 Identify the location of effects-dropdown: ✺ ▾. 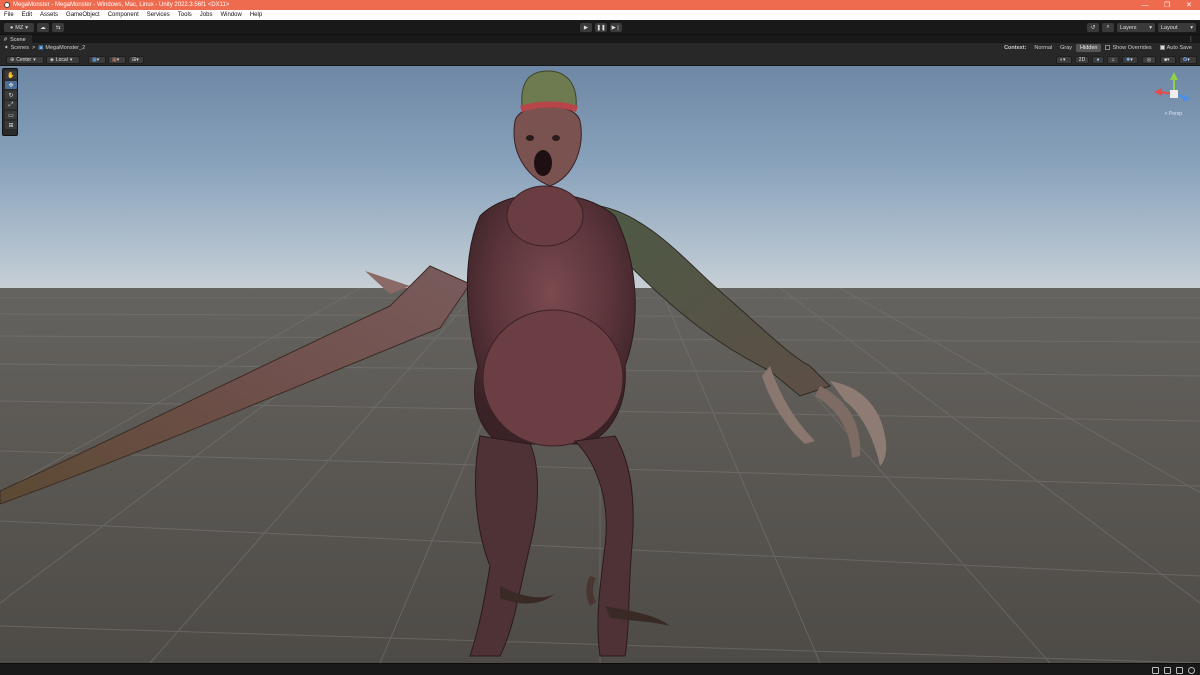
(1130, 60).